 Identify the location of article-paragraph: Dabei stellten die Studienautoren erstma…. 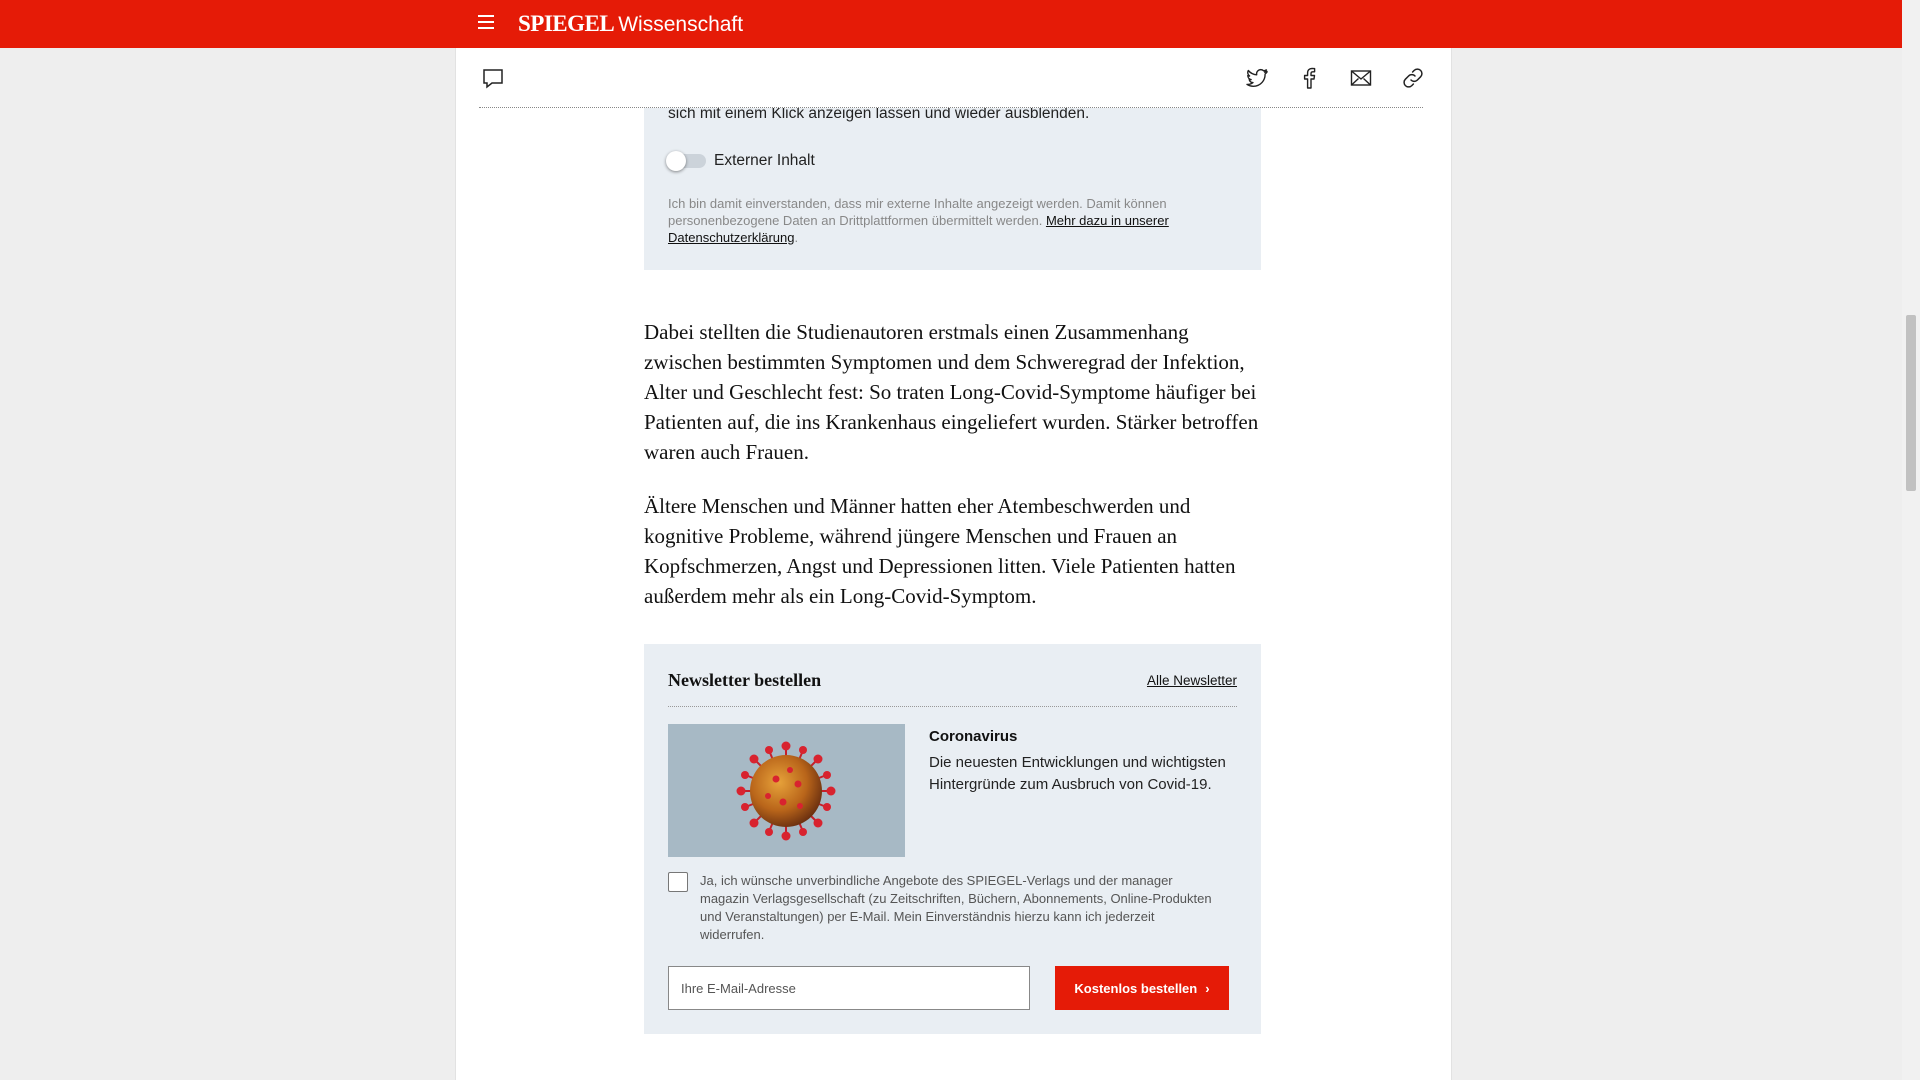
(951, 392).